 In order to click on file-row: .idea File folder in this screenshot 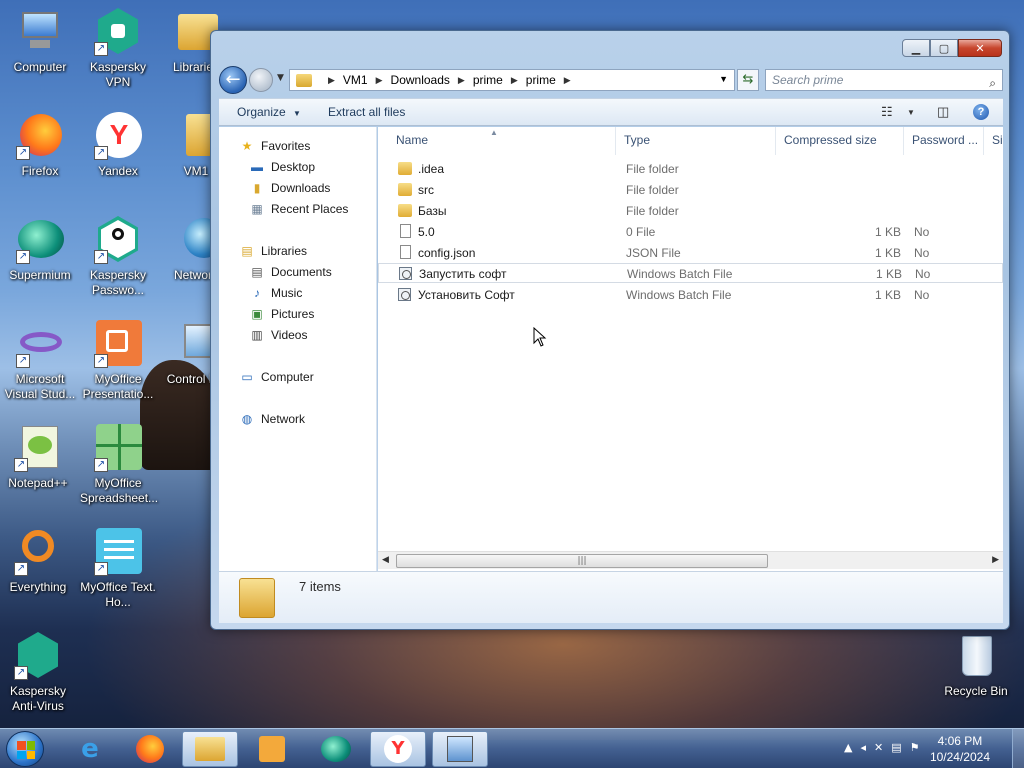, I will do `click(690, 169)`.